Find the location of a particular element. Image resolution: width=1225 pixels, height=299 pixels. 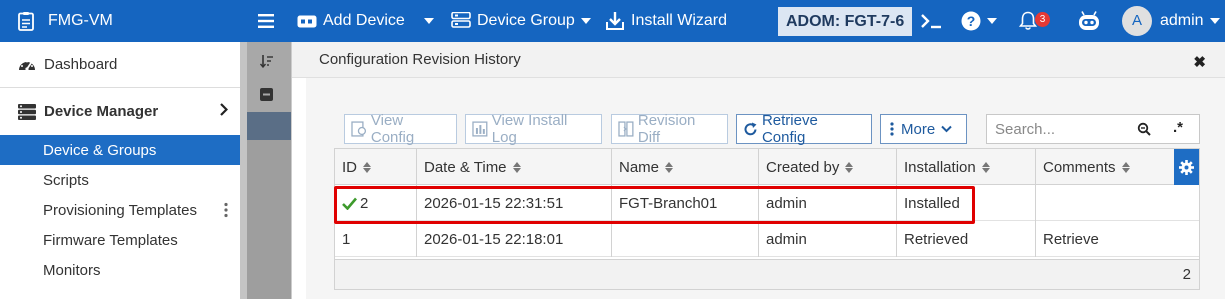

column-header-comments: Comments is located at coordinates (1105, 167).